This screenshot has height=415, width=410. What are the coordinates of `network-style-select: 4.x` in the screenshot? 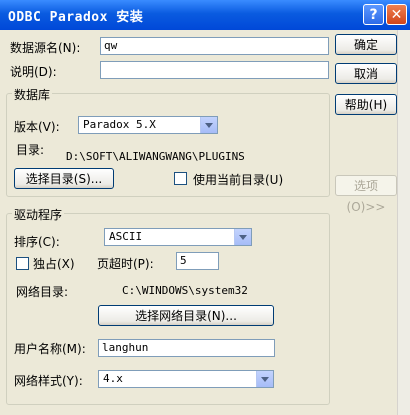 It's located at (186, 379).